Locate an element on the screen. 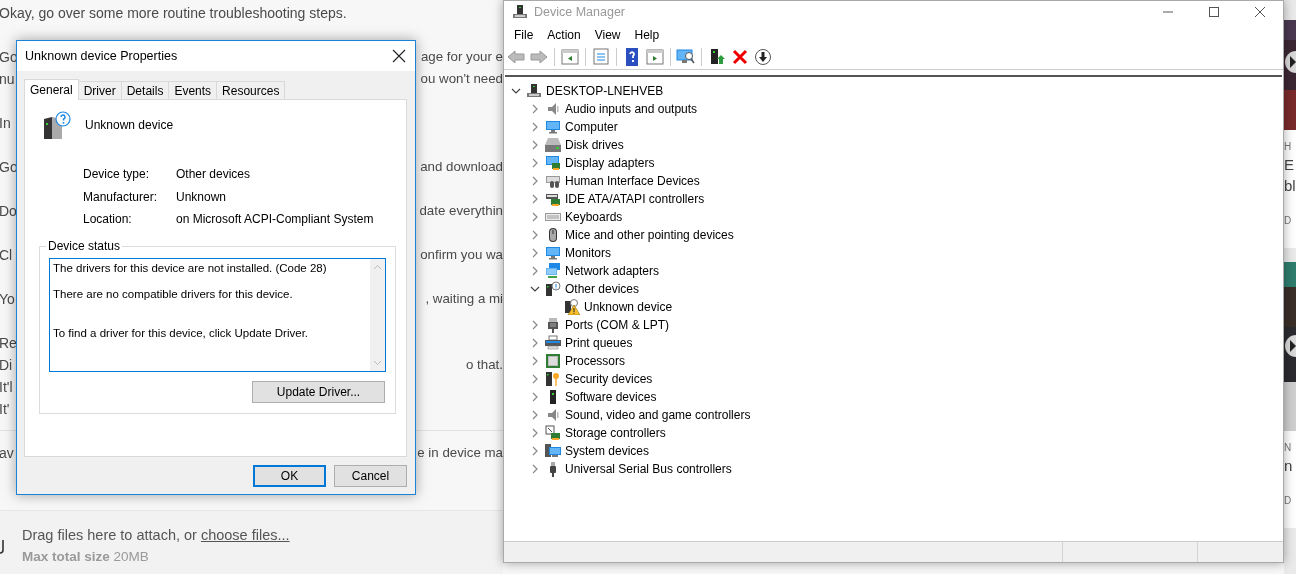 Image resolution: width=1296 pixels, height=574 pixels. tree-item: DESKTOP-LNEHVEB is located at coordinates (605, 91).